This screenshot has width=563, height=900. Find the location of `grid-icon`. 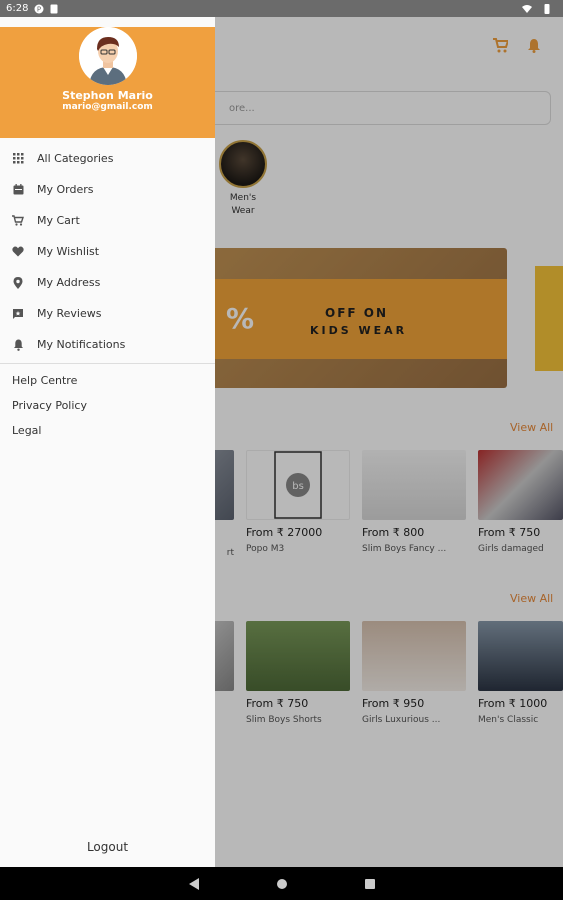

grid-icon is located at coordinates (18, 159).